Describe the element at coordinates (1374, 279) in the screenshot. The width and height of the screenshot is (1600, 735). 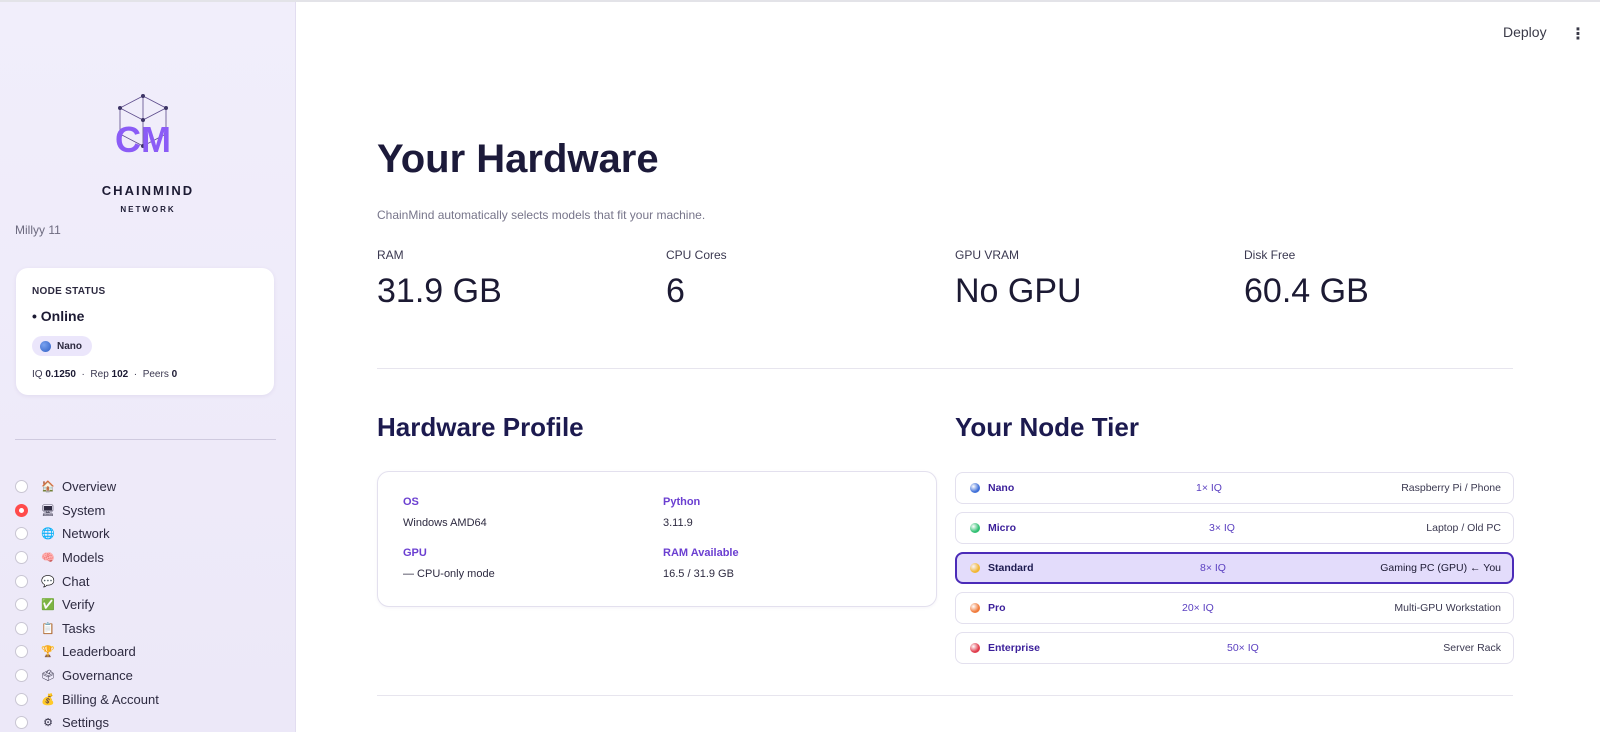
I see `metric-disk-free: Disk Free 60.4 GB` at that location.